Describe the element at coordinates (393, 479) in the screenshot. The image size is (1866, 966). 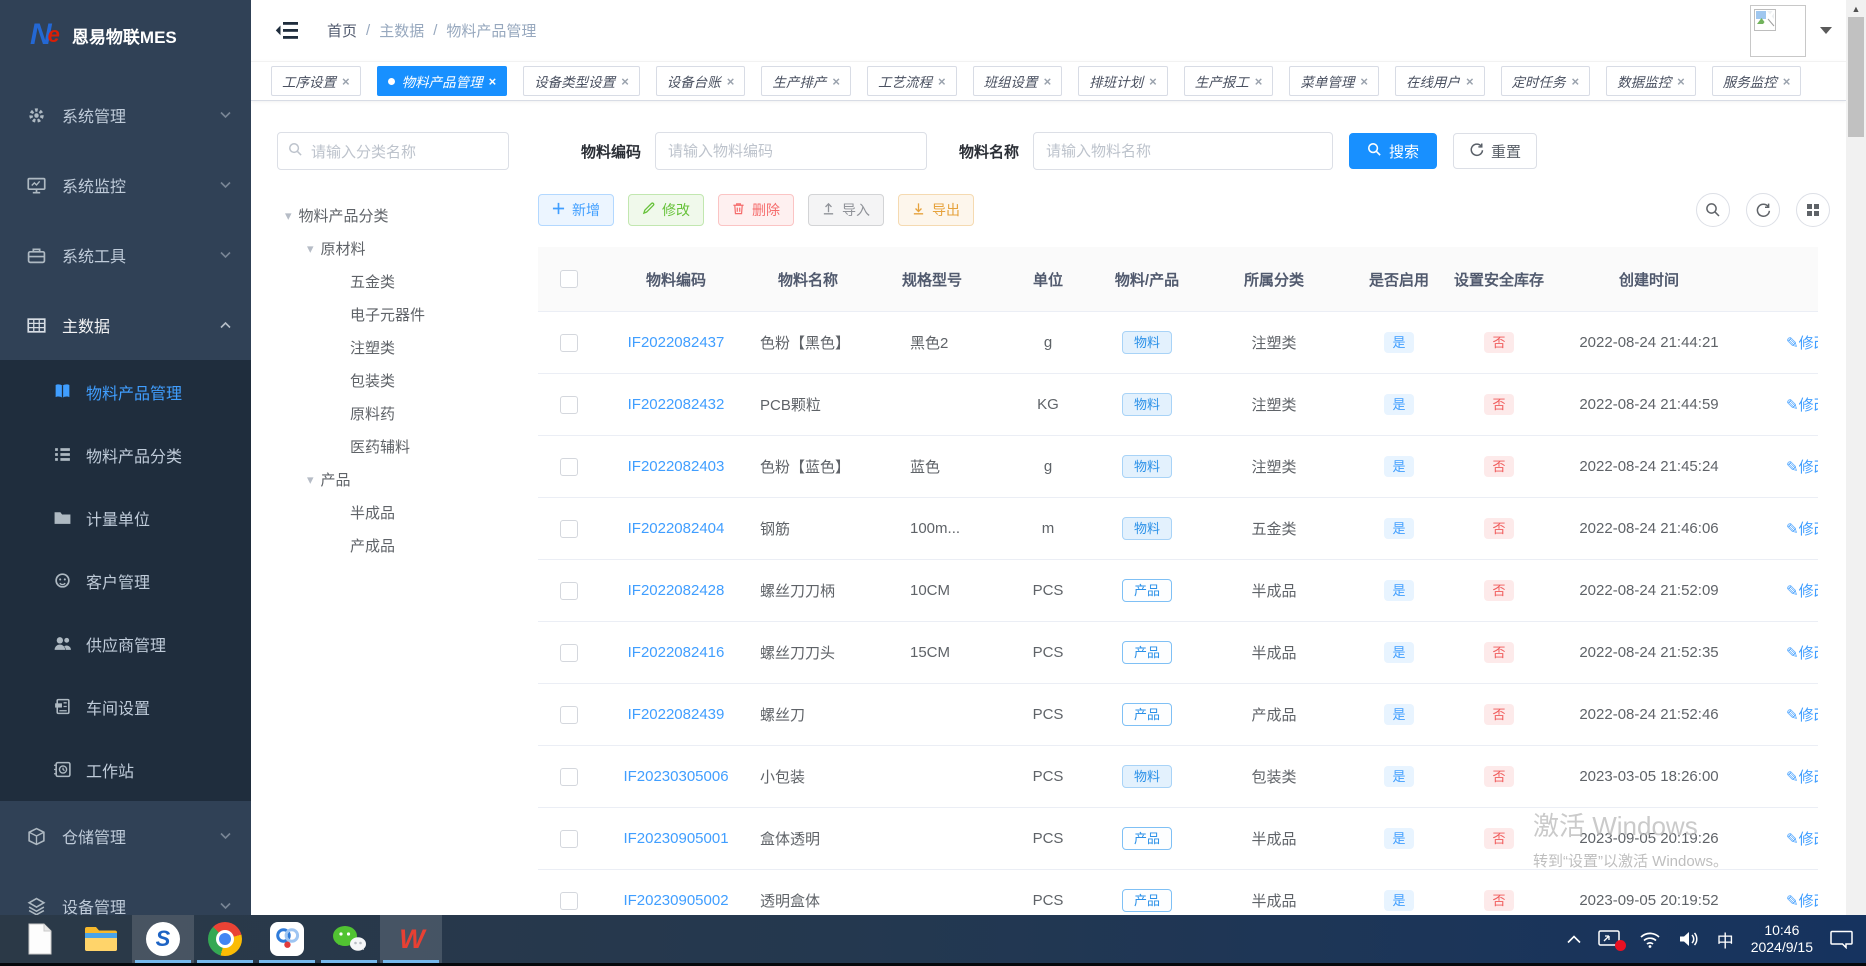
I see `tree-node-product: ▾ 产品` at that location.